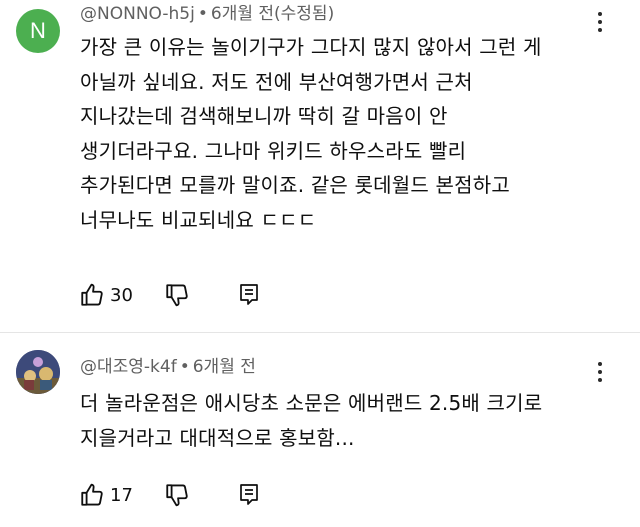 The width and height of the screenshot is (640, 527). What do you see at coordinates (295, 185) in the screenshot?
I see `comment-line: 추가된다면 모를까 말이죠. 같은 롯데월드 본점하고` at bounding box center [295, 185].